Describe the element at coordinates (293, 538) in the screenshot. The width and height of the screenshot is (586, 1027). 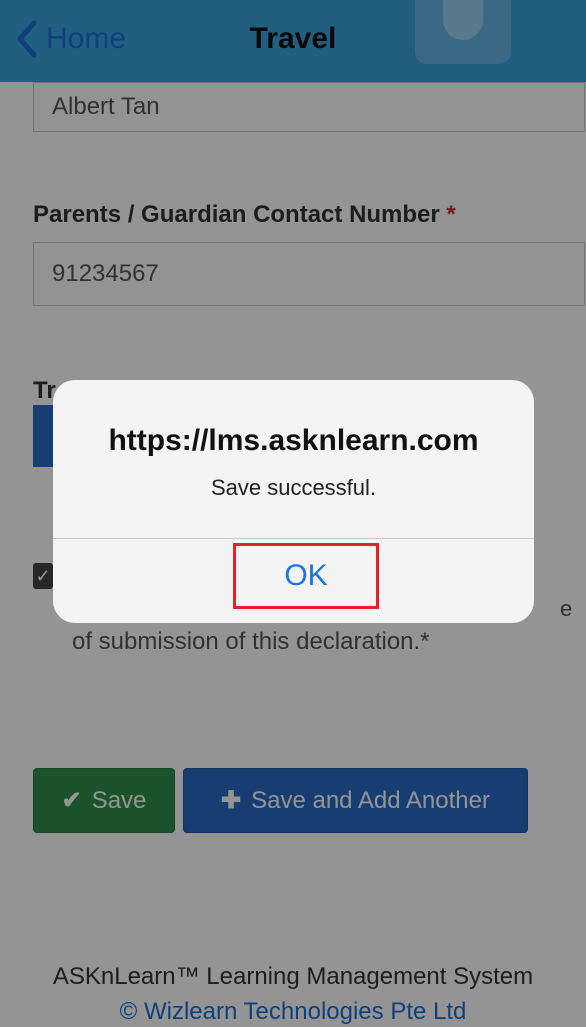
I see `alert-divider` at that location.